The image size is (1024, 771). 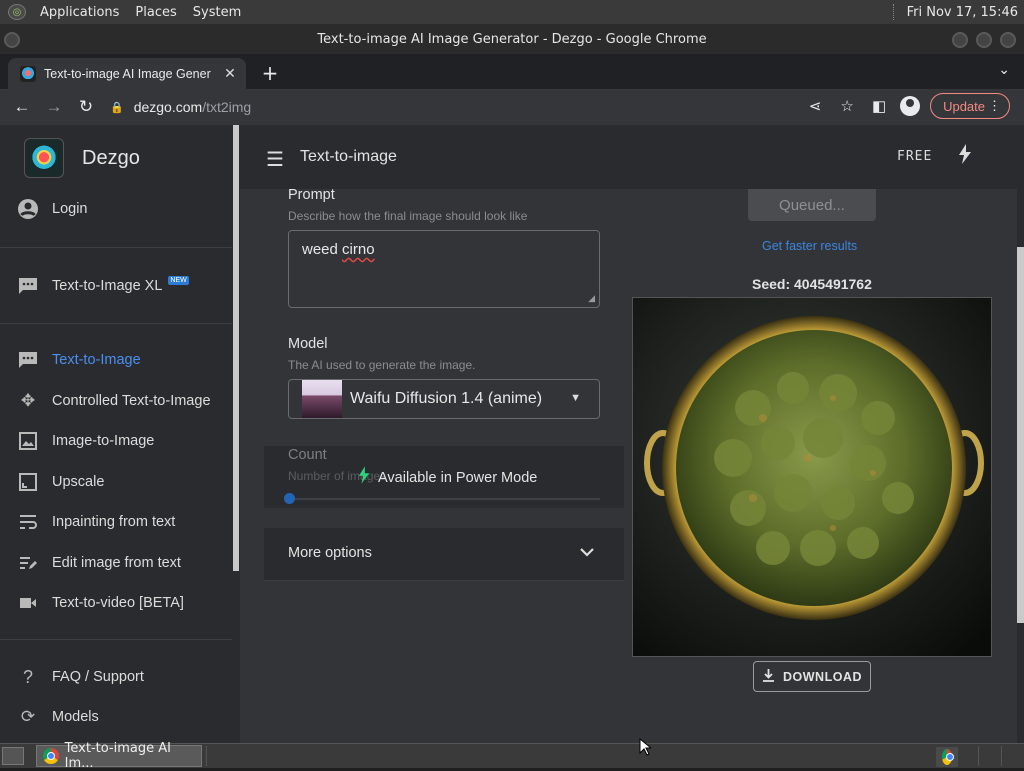 What do you see at coordinates (961, 12) in the screenshot?
I see `clock: Fri Nov 17, 15:46` at bounding box center [961, 12].